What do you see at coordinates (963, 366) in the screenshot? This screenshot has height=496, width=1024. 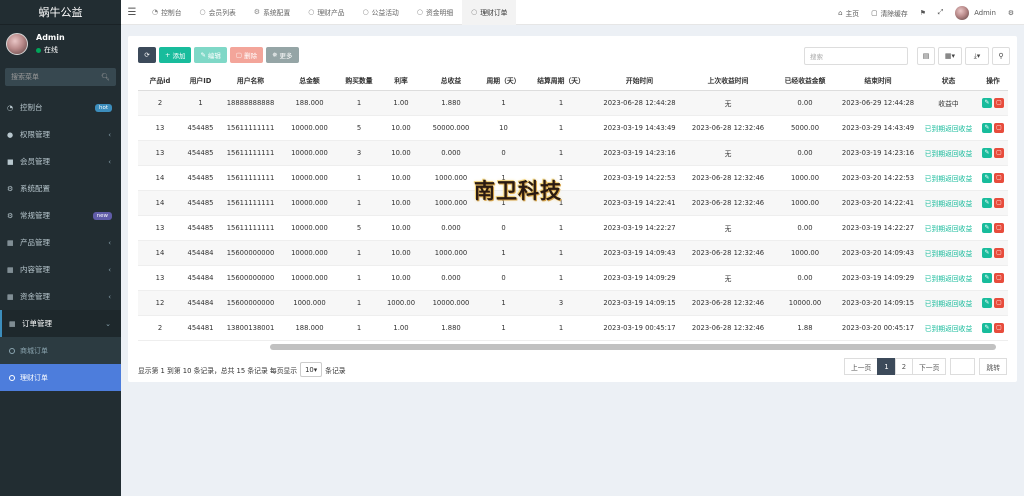 I see `jump-page-input` at bounding box center [963, 366].